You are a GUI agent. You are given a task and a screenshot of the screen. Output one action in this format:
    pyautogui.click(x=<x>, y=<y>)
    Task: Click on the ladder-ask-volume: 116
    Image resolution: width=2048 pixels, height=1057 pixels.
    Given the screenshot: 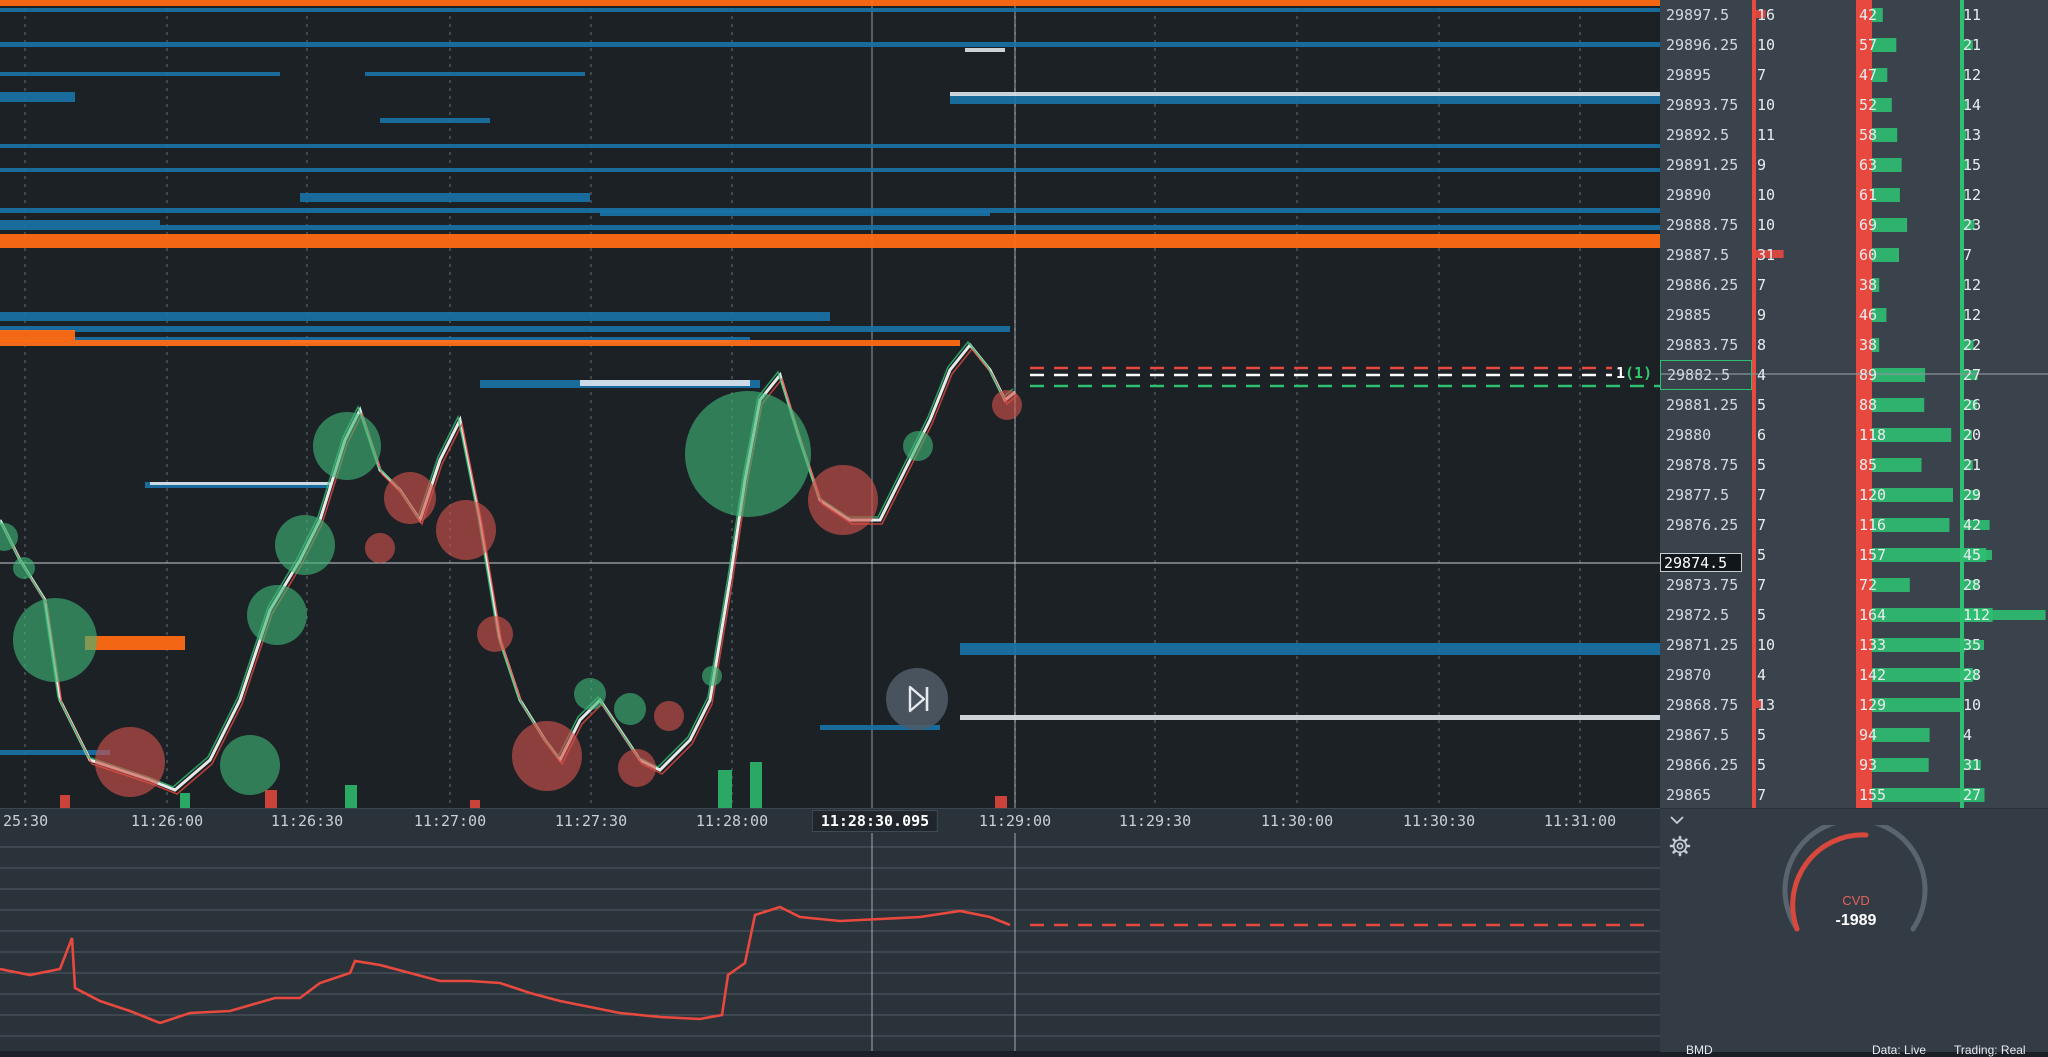 What is the action you would take?
    pyautogui.click(x=1872, y=525)
    